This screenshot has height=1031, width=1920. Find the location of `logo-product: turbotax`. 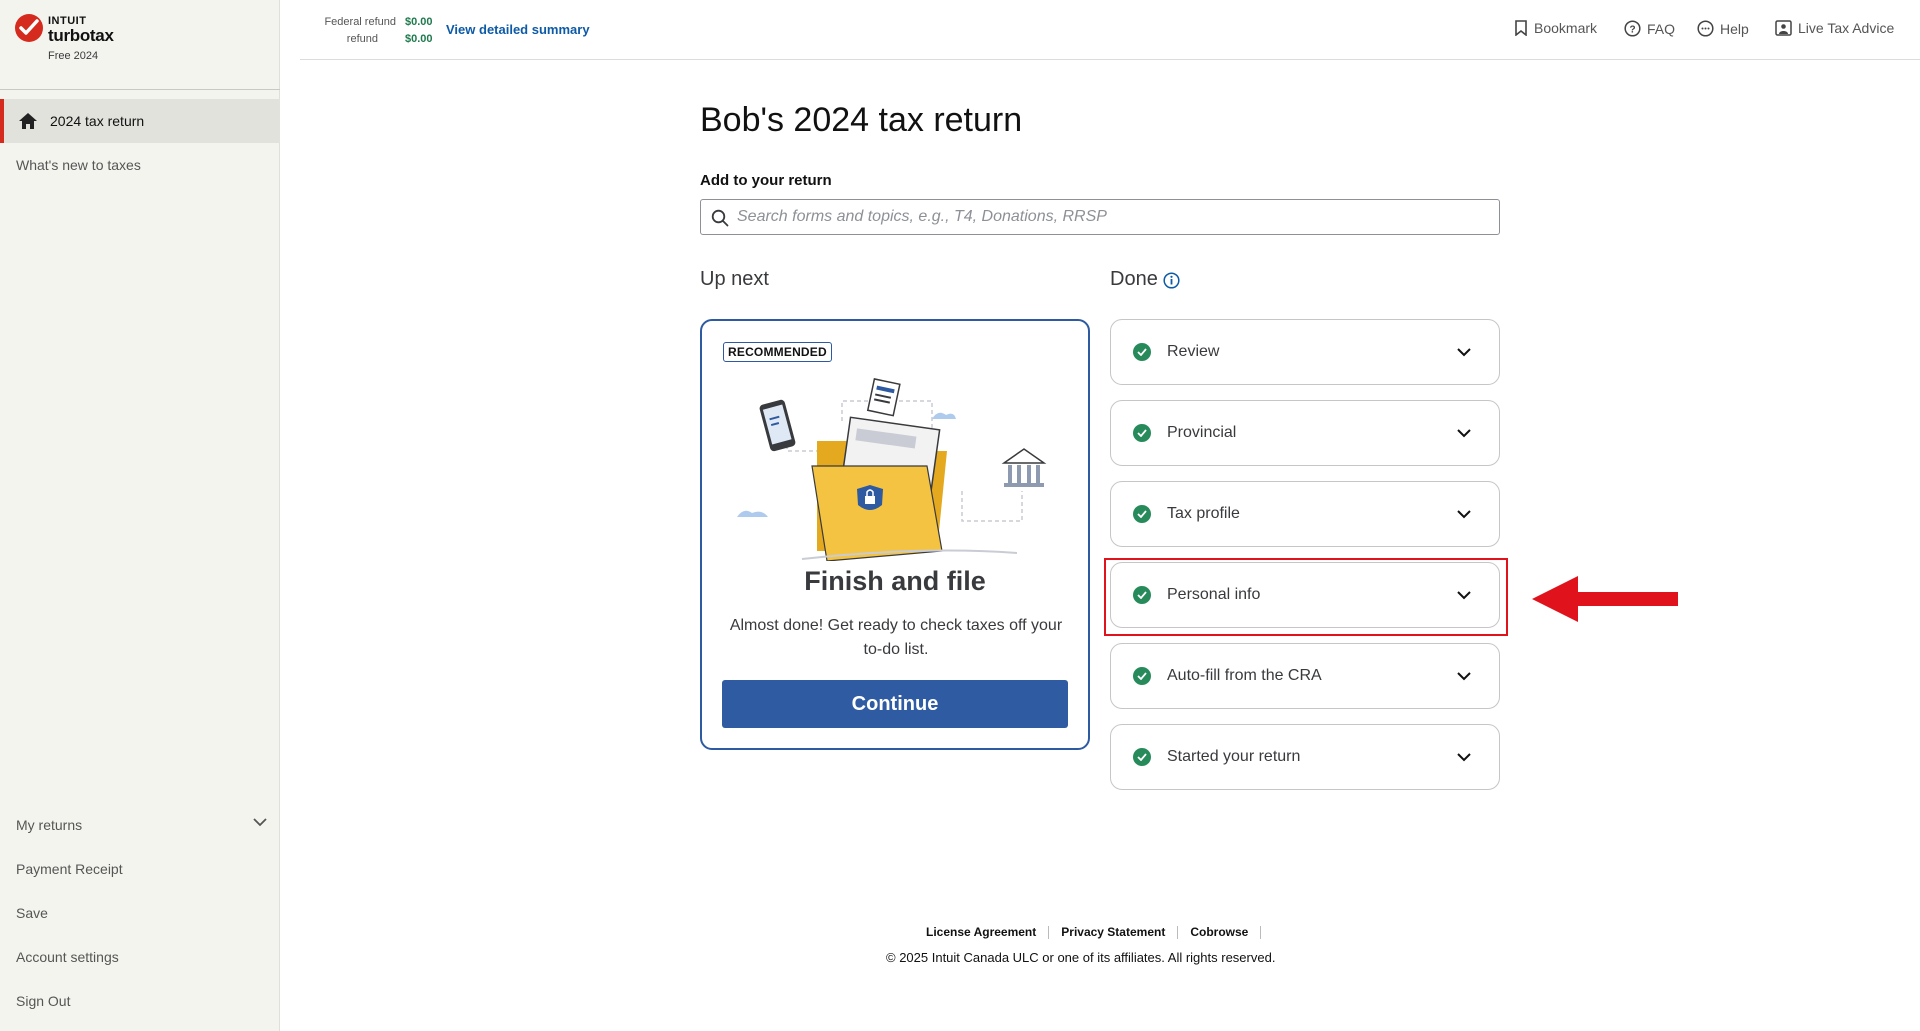

logo-product: turbotax is located at coordinates (81, 35).